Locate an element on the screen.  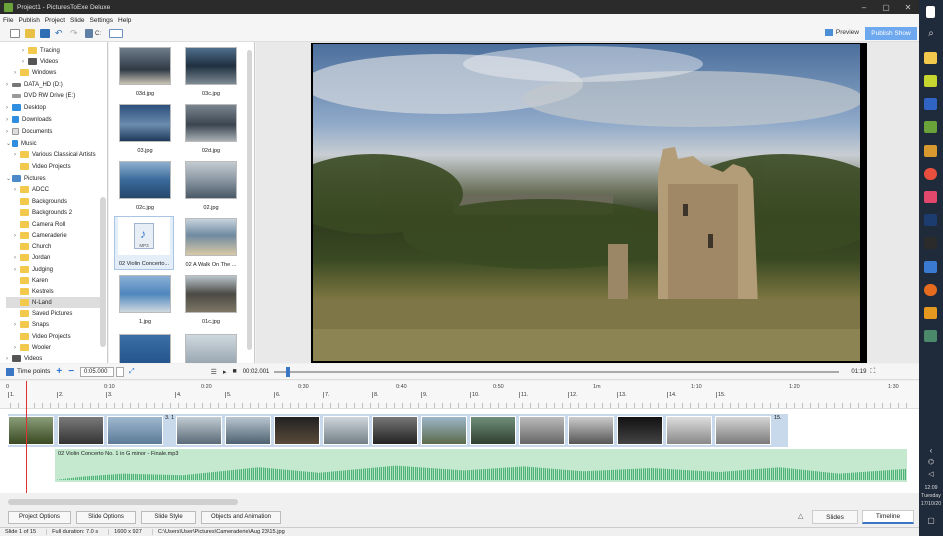
project-options-button: Project Options is located at coordinates (39, 517).